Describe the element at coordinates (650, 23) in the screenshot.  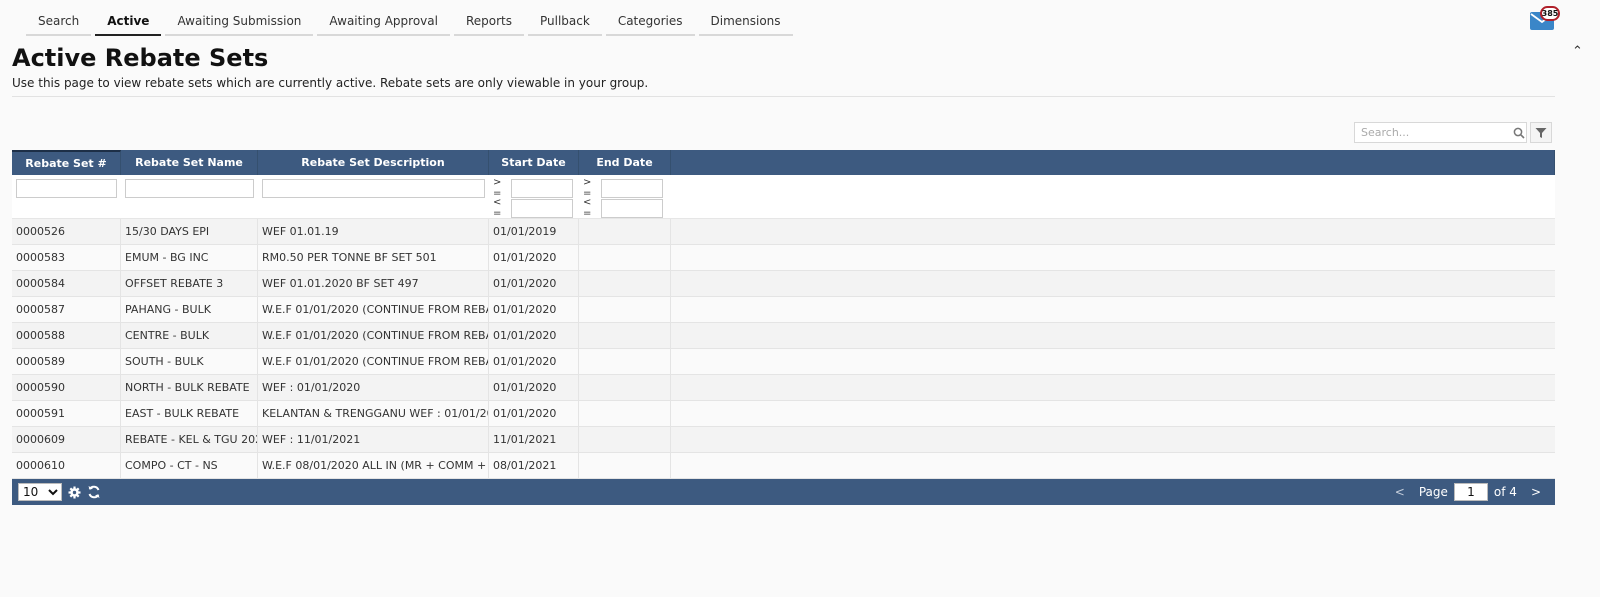
I see `tab-categories: Categories` at that location.